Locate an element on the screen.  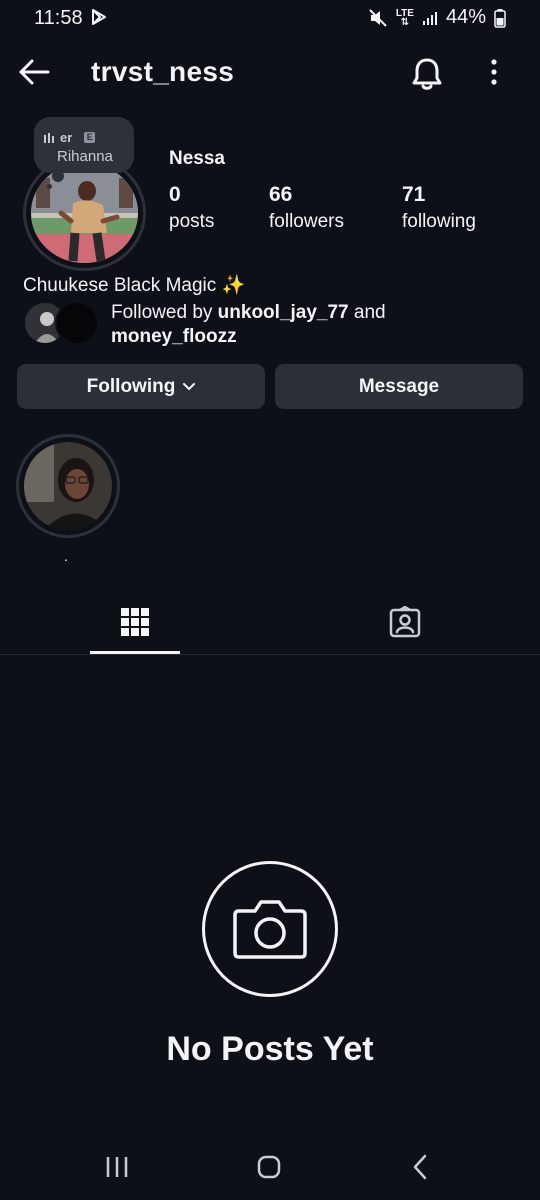
empty-state-camera is located at coordinates (270, 929).